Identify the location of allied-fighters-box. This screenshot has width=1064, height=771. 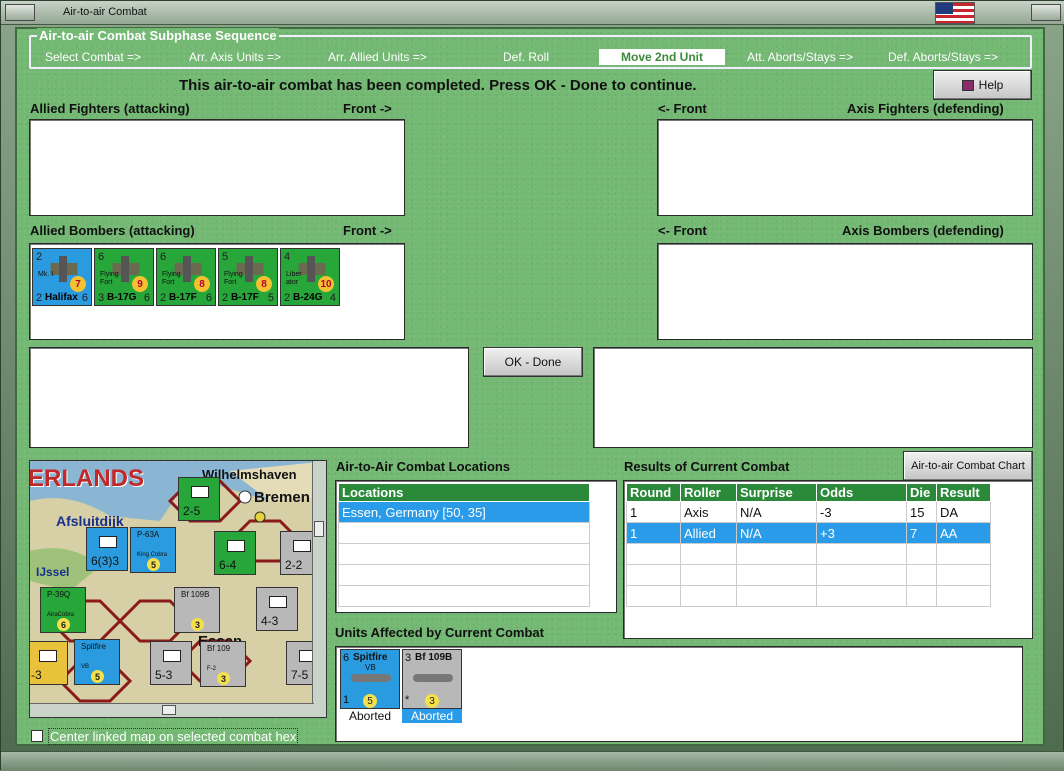
(217, 167).